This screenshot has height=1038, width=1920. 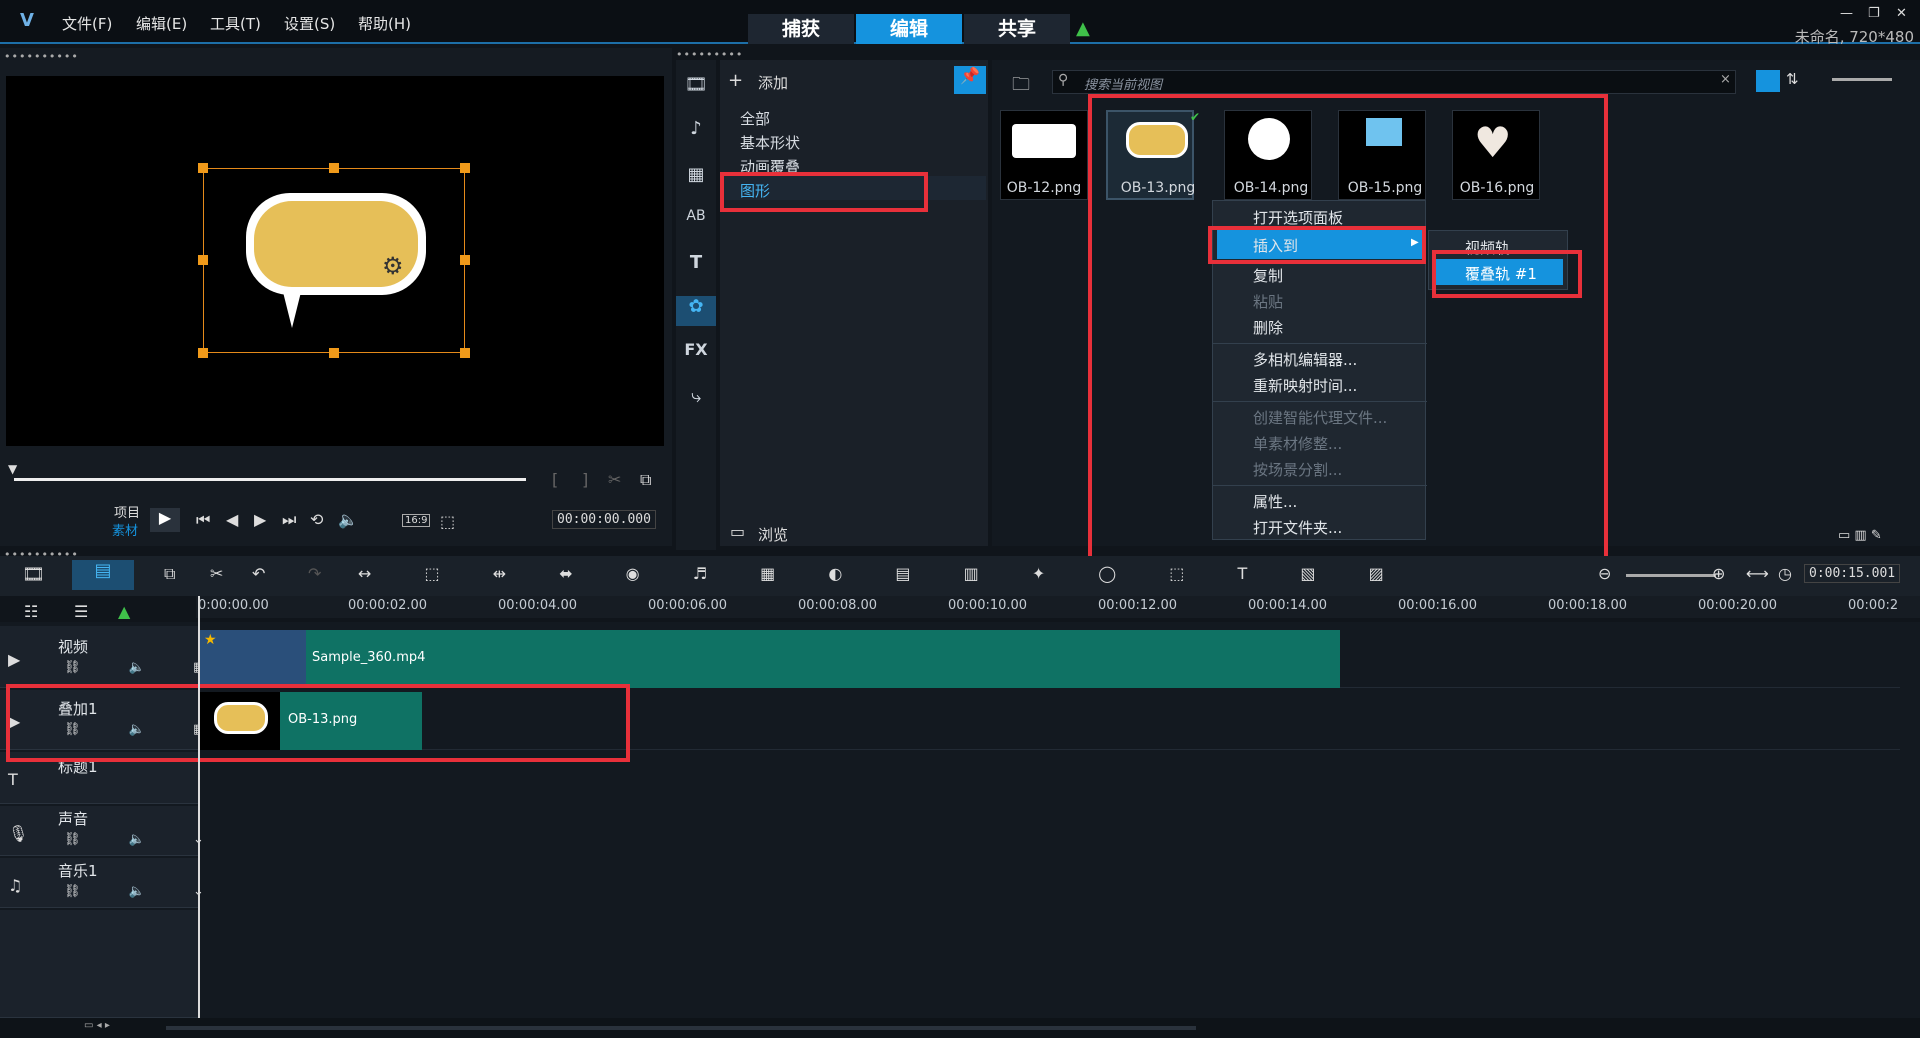 I want to click on restore-icon: ❐, so click(x=1874, y=13).